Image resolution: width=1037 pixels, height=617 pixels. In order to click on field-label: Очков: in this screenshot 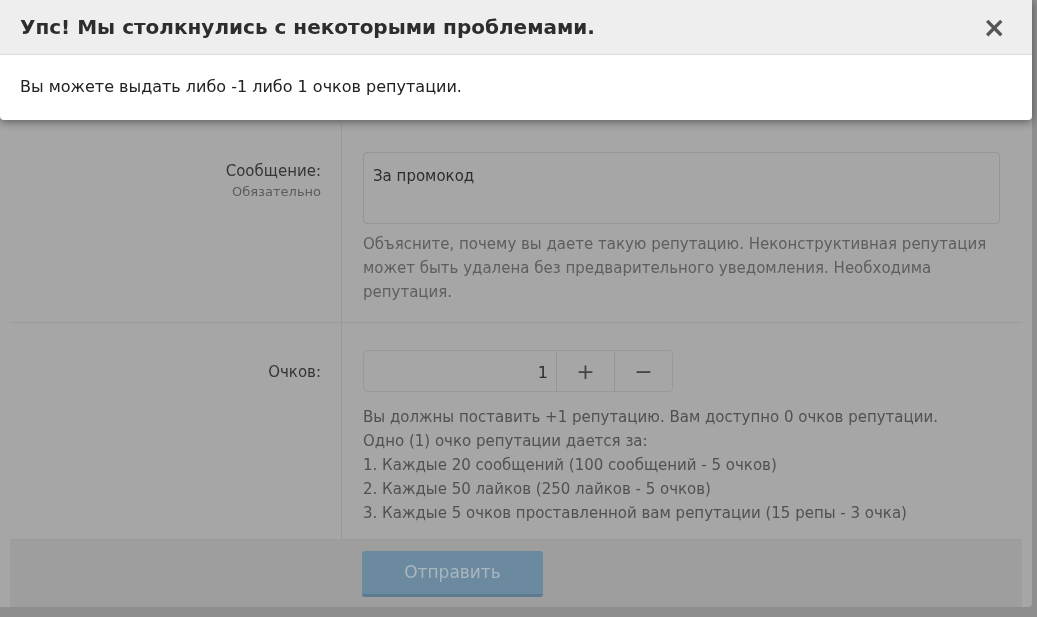, I will do `click(294, 372)`.